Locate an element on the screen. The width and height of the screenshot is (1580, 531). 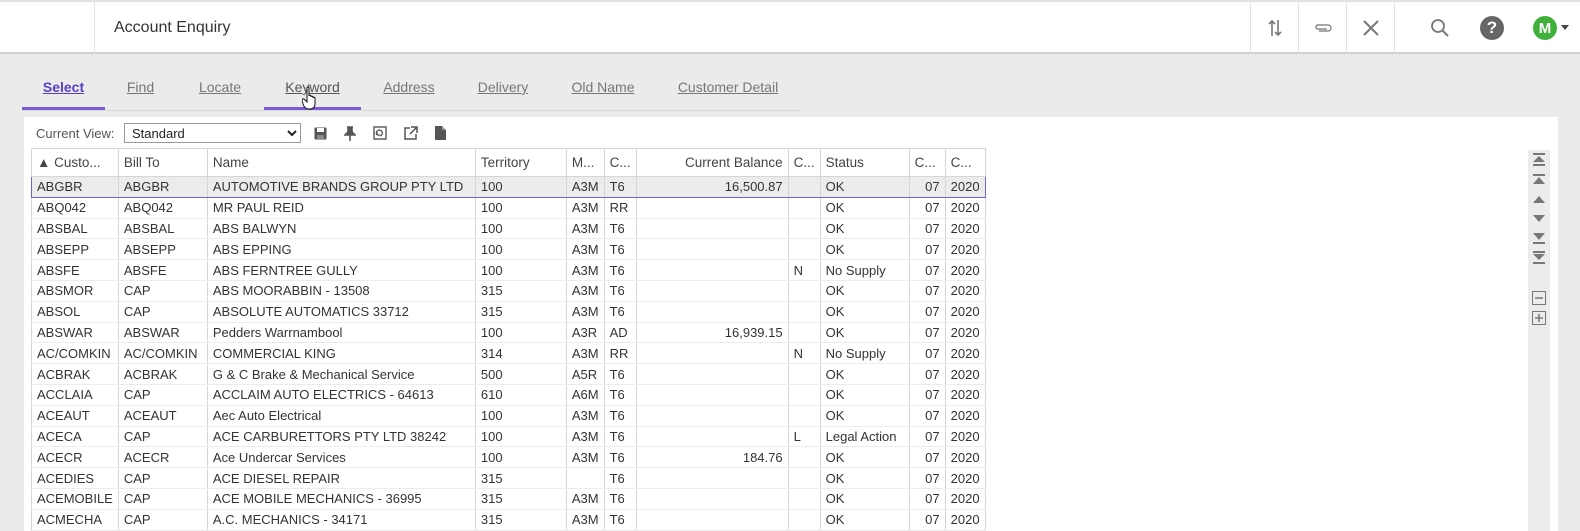
name-cell: Aec Auto Electrical is located at coordinates (341, 416).